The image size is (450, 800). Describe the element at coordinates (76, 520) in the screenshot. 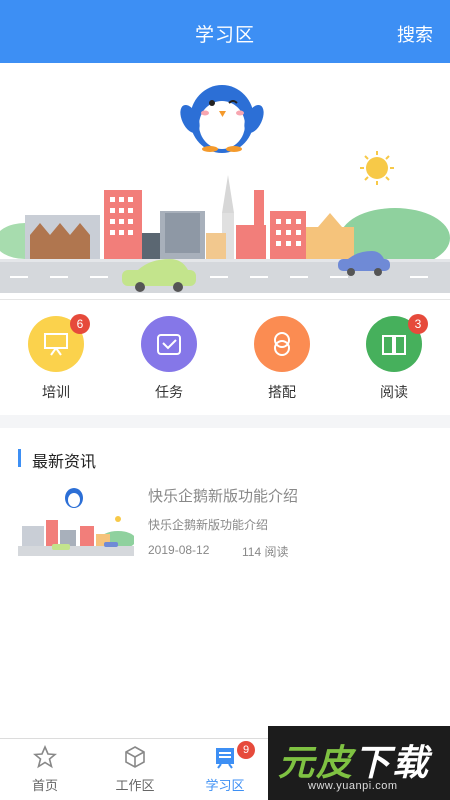

I see `news-thumbnail` at that location.